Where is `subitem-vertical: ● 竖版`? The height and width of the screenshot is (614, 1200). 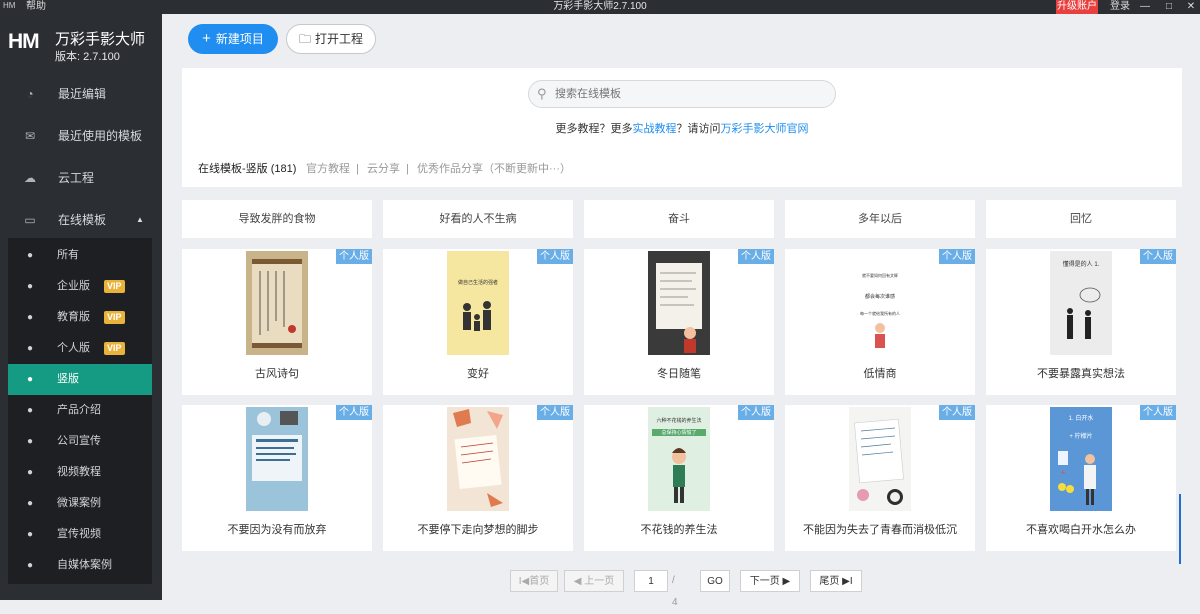
subitem-vertical: ● 竖版 is located at coordinates (80, 379).